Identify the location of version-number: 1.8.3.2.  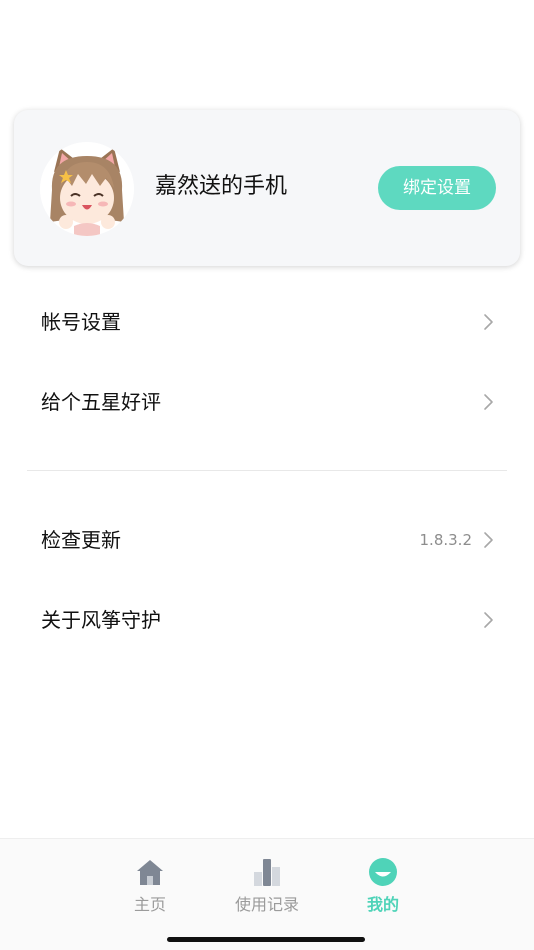
(445, 540).